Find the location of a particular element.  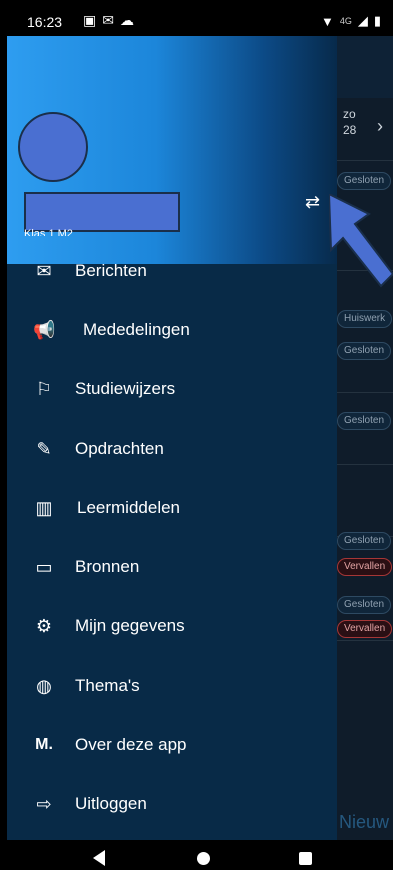

menu-item-mededelingen: 📢 Mededelingen is located at coordinates (172, 330).